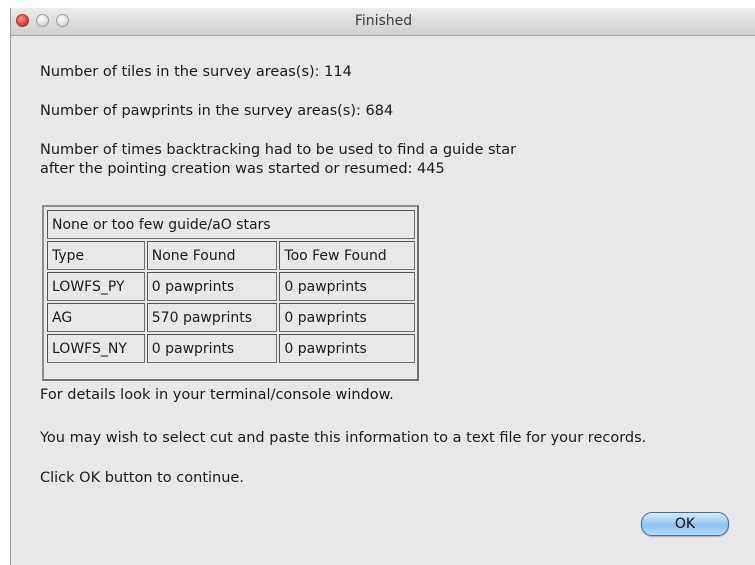 The width and height of the screenshot is (755, 565). I want to click on table-caption-row: None or too few guide/aO stars, so click(231, 224).